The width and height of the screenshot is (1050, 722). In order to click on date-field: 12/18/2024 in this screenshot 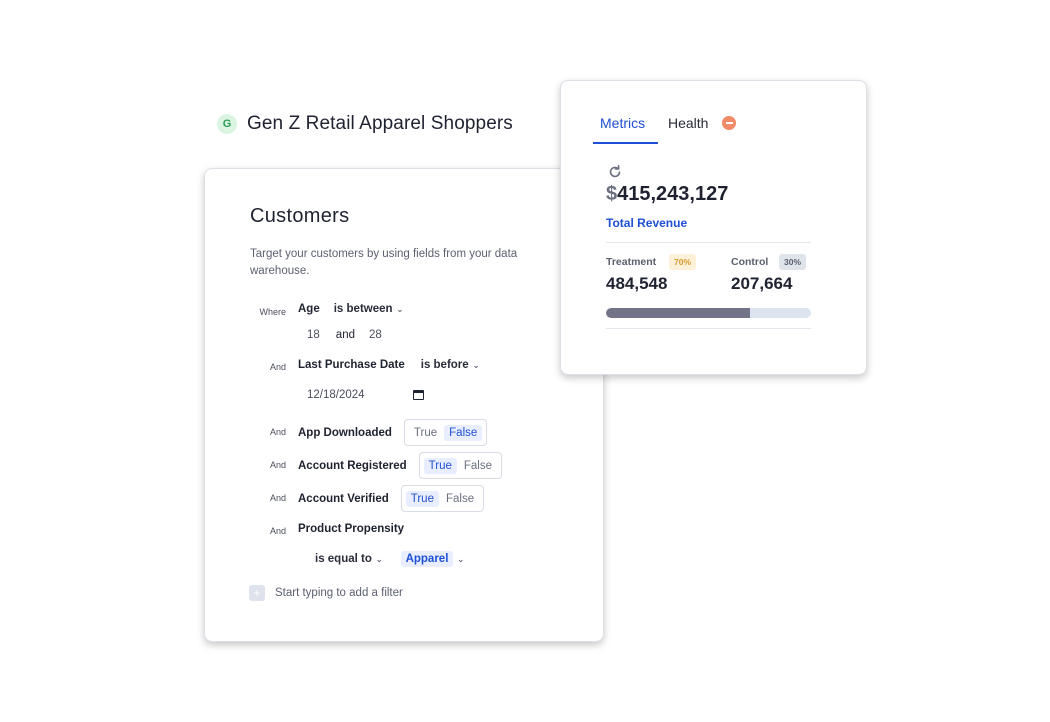, I will do `click(365, 395)`.